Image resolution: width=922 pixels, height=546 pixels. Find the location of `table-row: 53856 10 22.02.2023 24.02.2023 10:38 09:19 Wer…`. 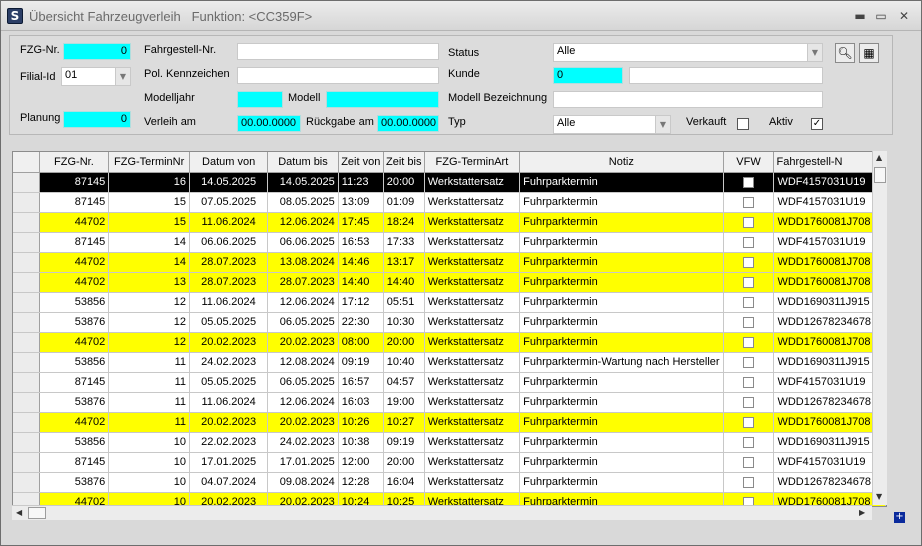

table-row: 53856 10 22.02.2023 24.02.2023 10:38 09:19 Wer… is located at coordinates (449, 442).